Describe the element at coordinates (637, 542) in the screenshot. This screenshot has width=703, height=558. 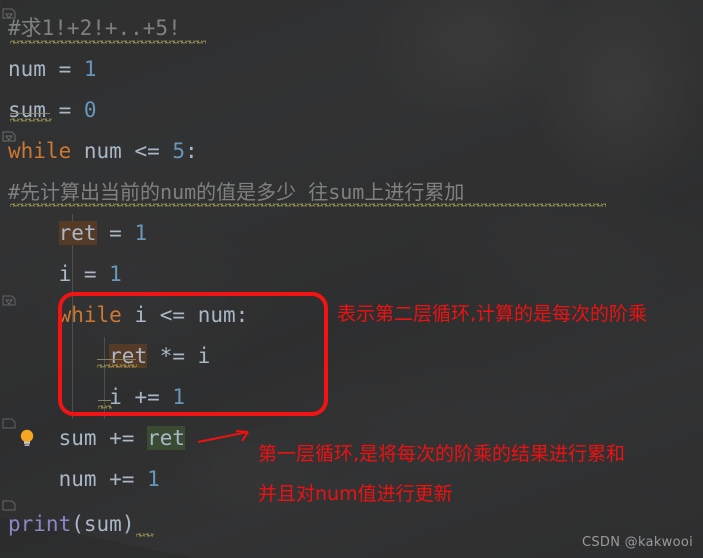
I see `csdn-watermark: CSDN @kakwooi` at that location.